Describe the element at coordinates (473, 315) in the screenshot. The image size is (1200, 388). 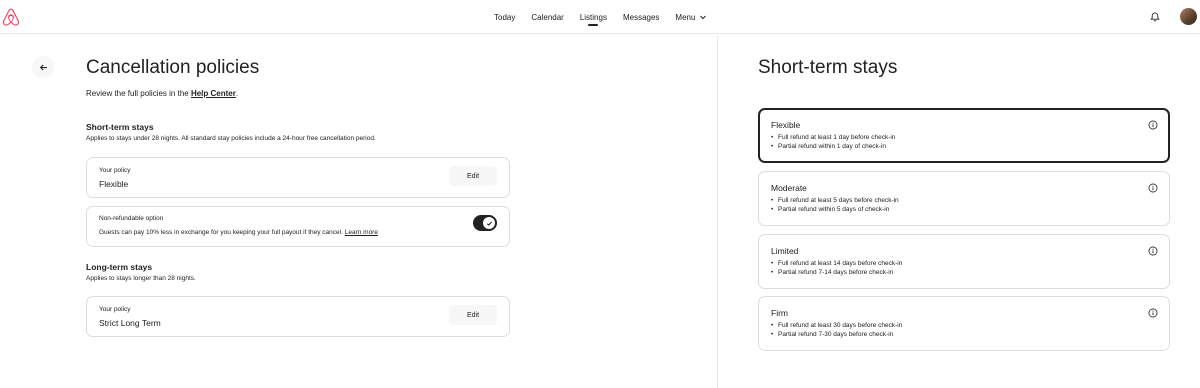
I see `long-term-edit-button: Edit` at that location.